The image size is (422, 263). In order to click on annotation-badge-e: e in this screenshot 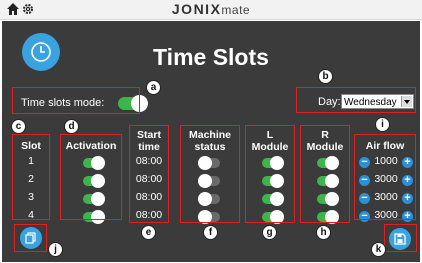, I will do `click(148, 232)`.